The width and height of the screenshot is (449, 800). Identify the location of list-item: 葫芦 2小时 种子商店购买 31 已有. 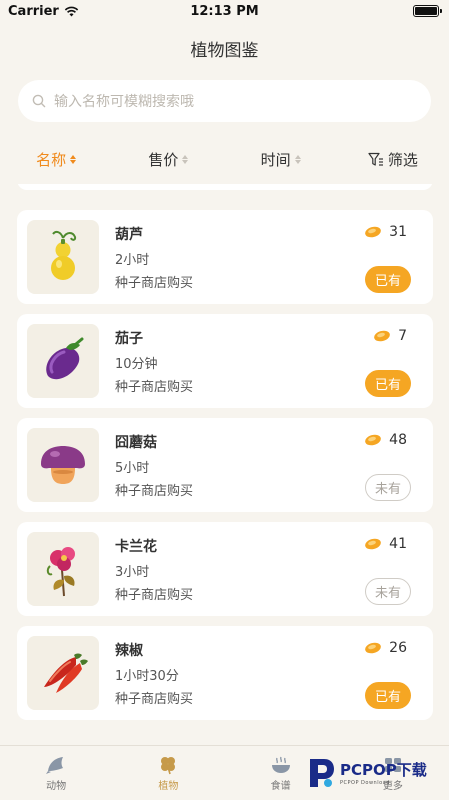
(225, 257).